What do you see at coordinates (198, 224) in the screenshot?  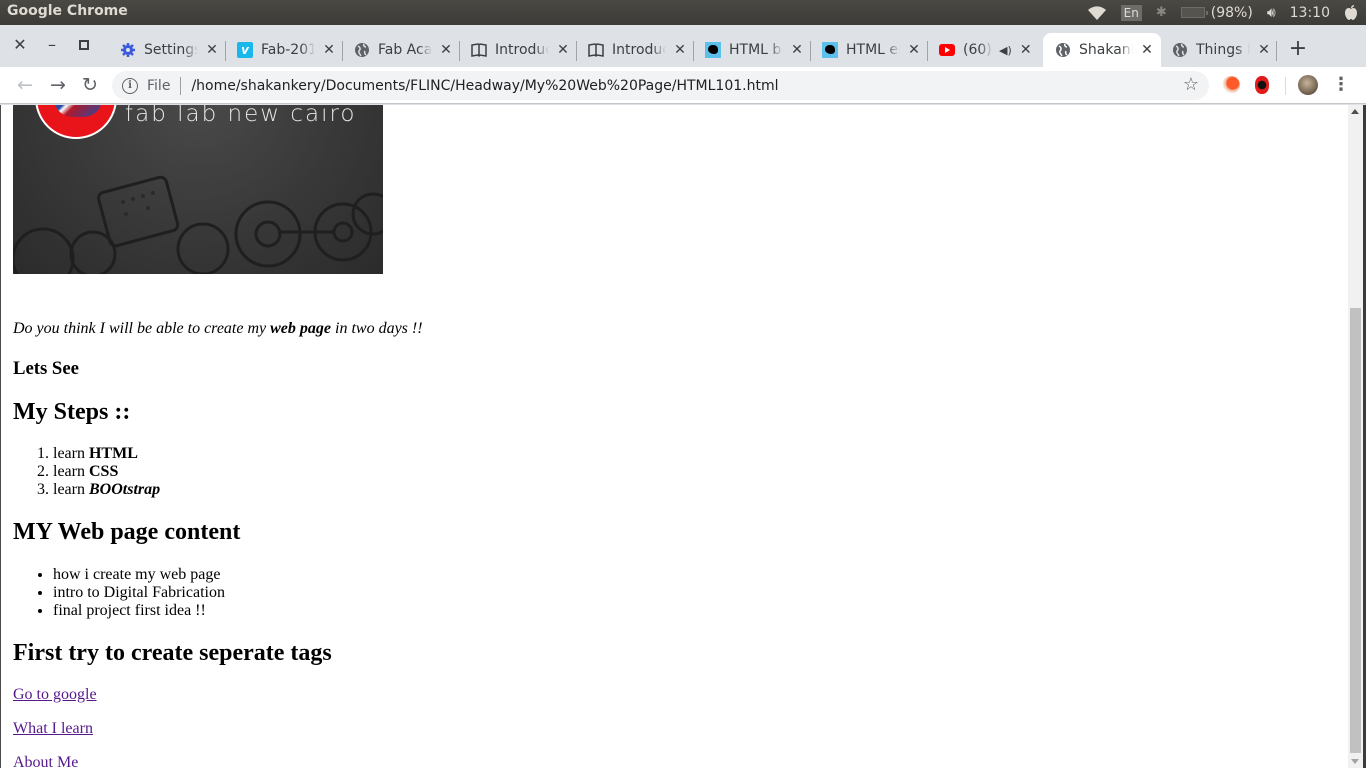 I see `gears-illustration` at bounding box center [198, 224].